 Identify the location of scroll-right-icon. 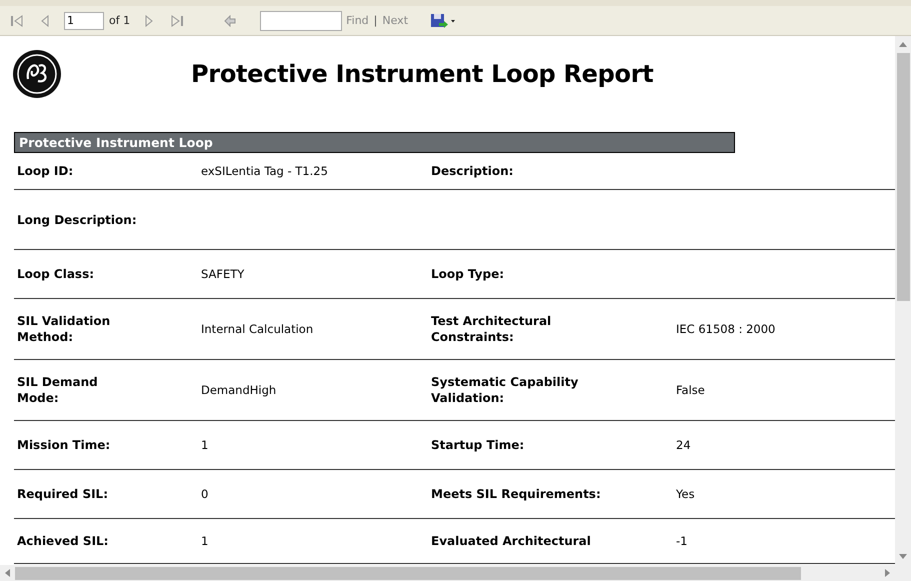
(887, 573).